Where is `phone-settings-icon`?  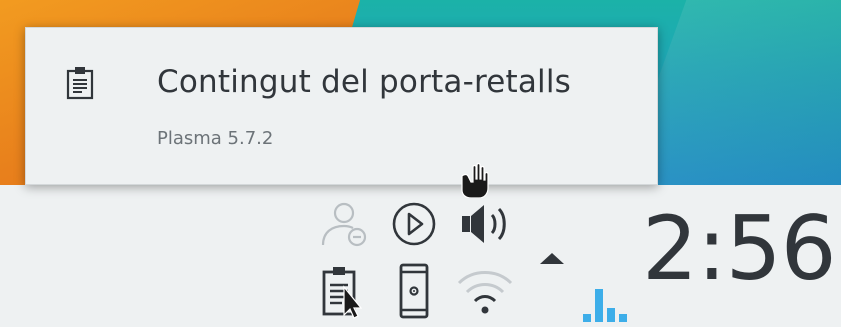 phone-settings-icon is located at coordinates (414, 291).